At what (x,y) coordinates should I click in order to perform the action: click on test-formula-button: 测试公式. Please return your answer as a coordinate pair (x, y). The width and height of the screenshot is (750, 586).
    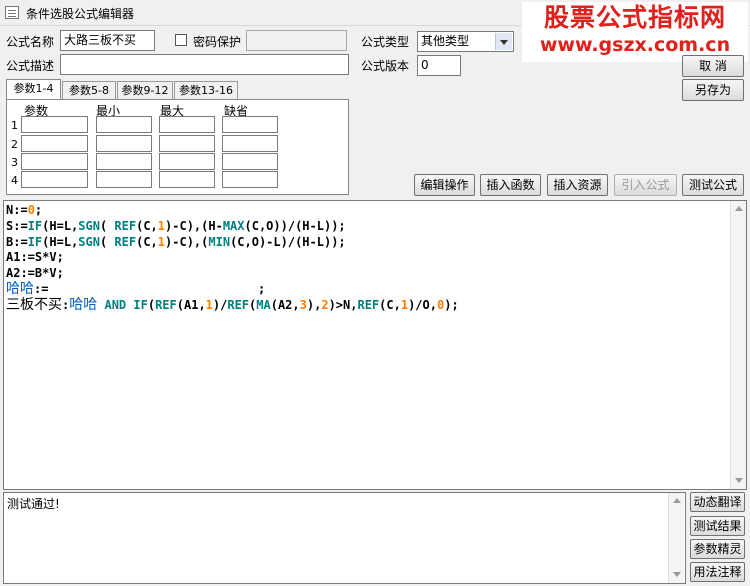
    Looking at the image, I should click on (713, 185).